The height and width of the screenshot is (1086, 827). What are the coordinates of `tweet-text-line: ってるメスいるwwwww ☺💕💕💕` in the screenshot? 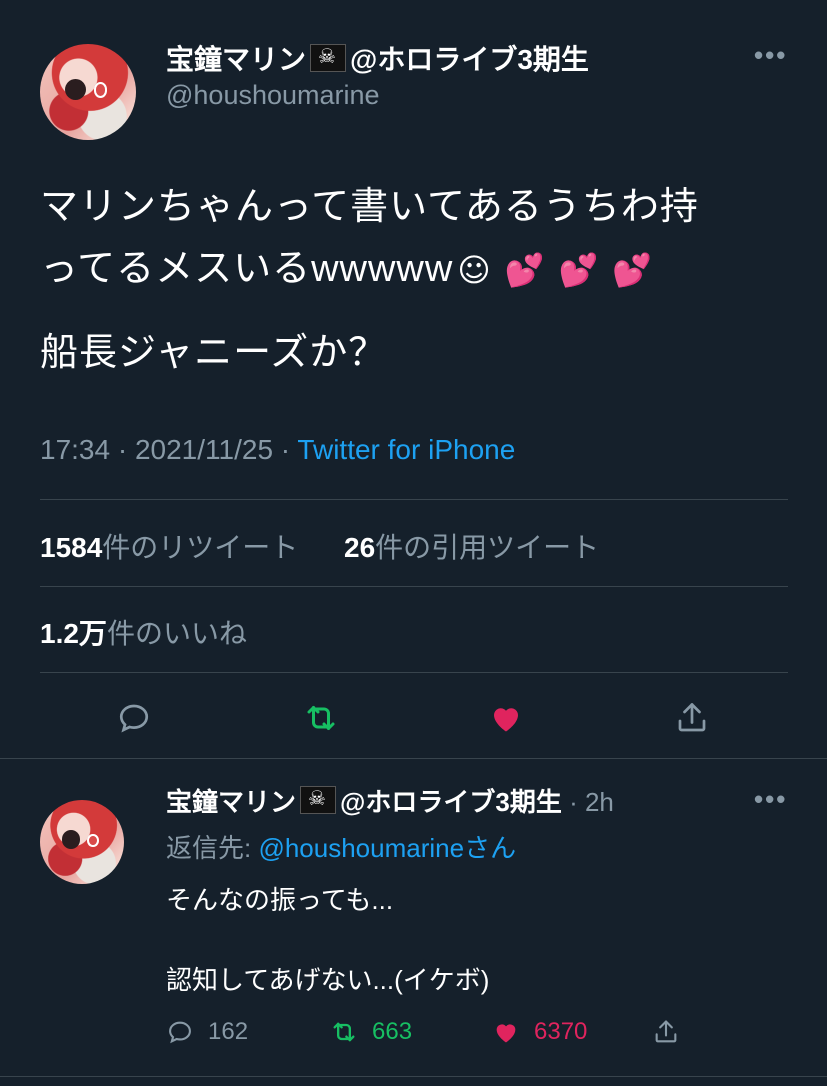 It's located at (420, 269).